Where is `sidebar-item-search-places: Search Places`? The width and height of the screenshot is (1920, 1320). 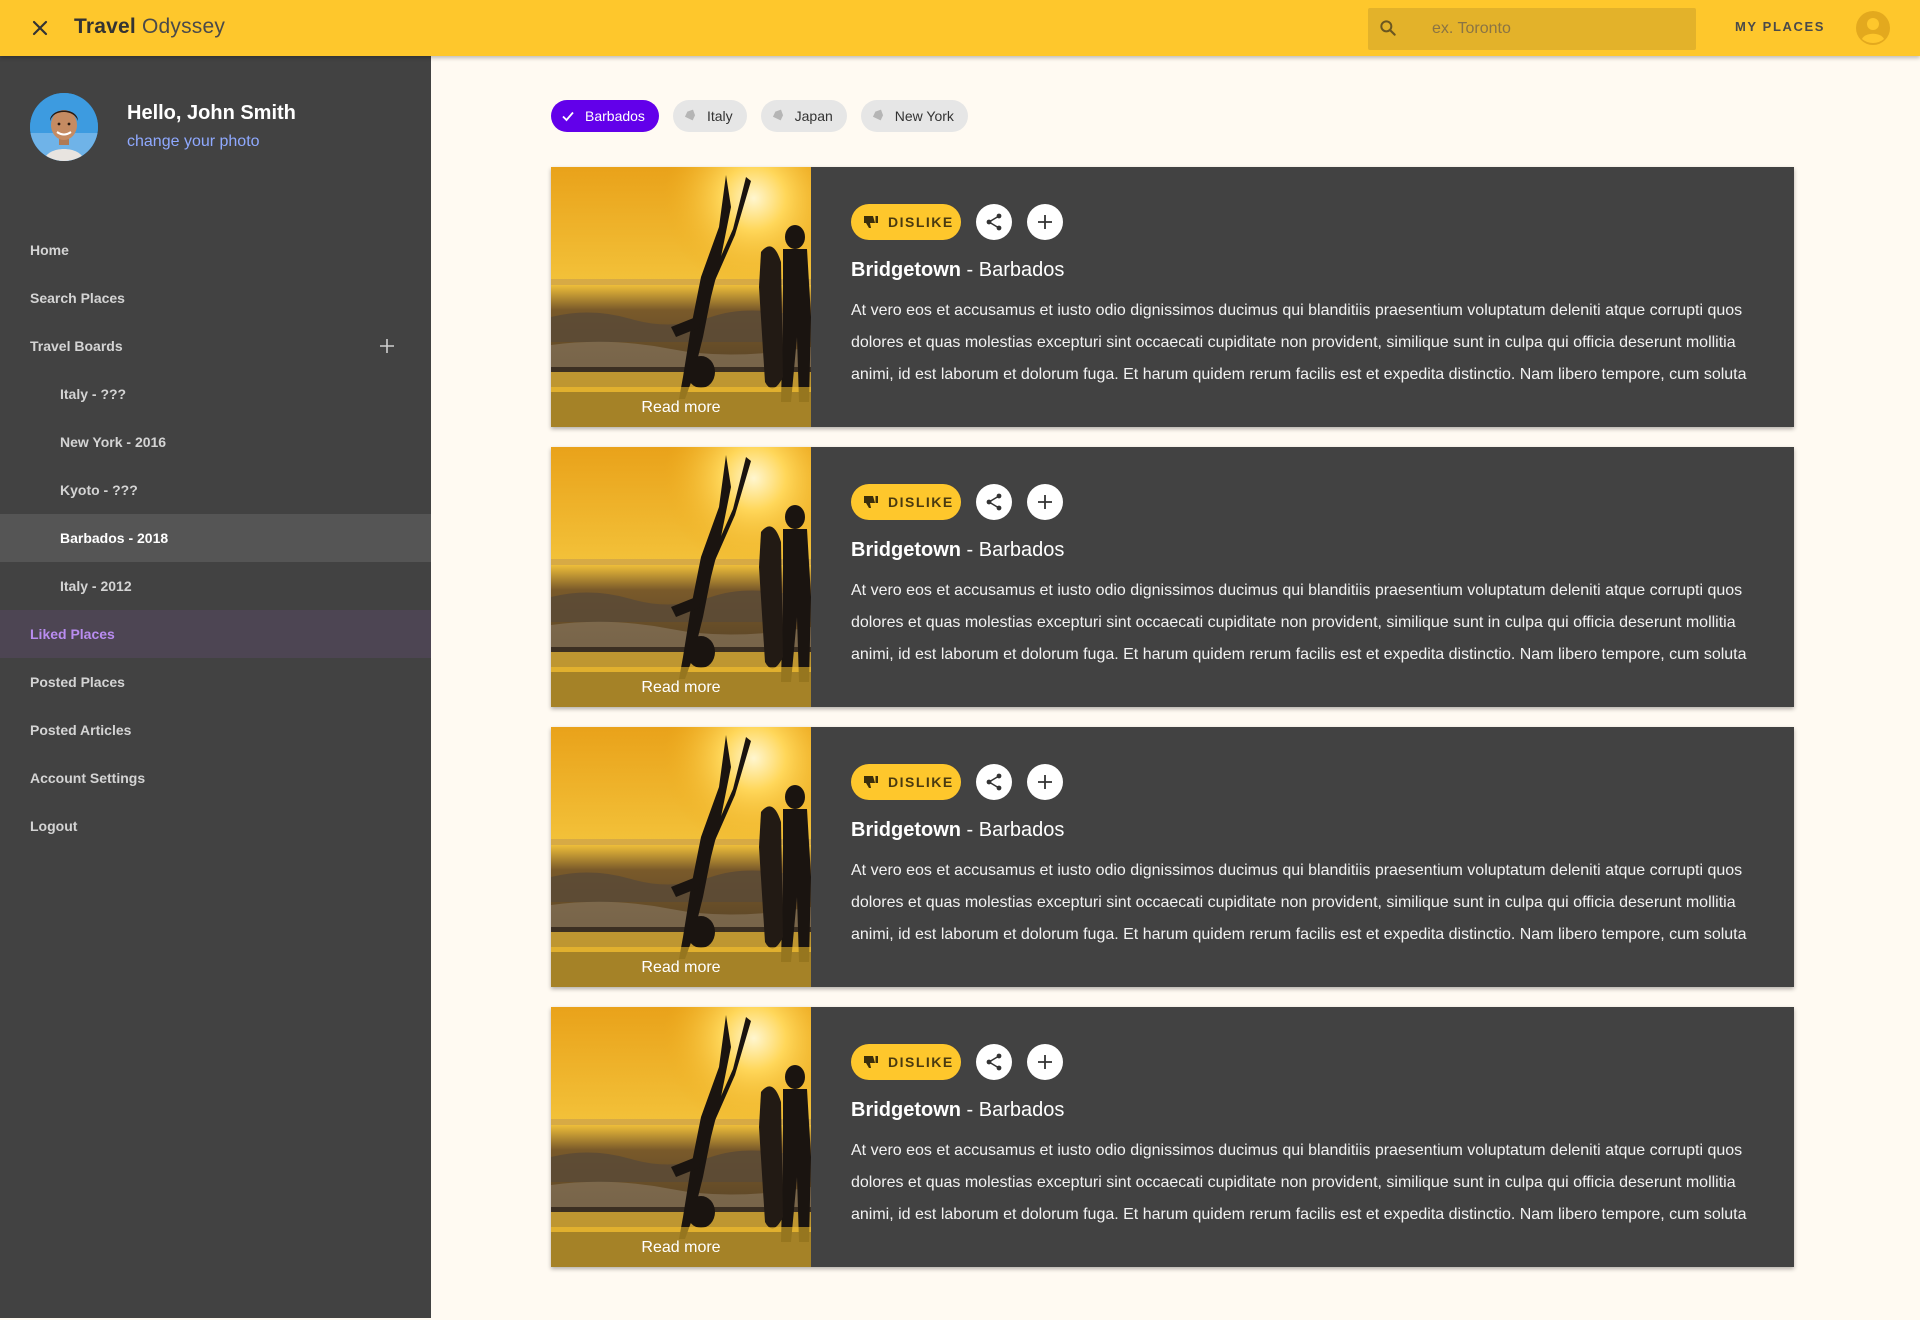 sidebar-item-search-places: Search Places is located at coordinates (215, 298).